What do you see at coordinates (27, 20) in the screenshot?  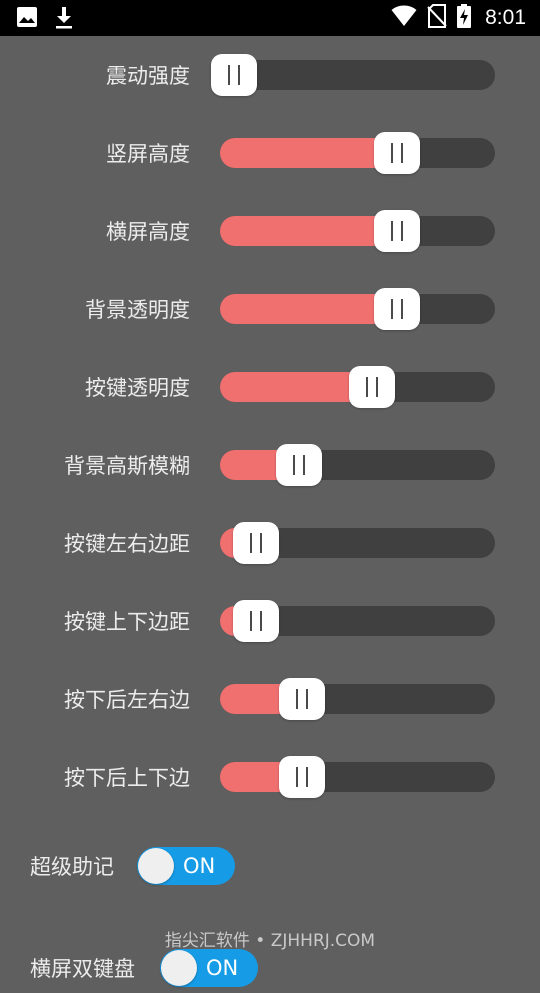 I see `image-icon` at bounding box center [27, 20].